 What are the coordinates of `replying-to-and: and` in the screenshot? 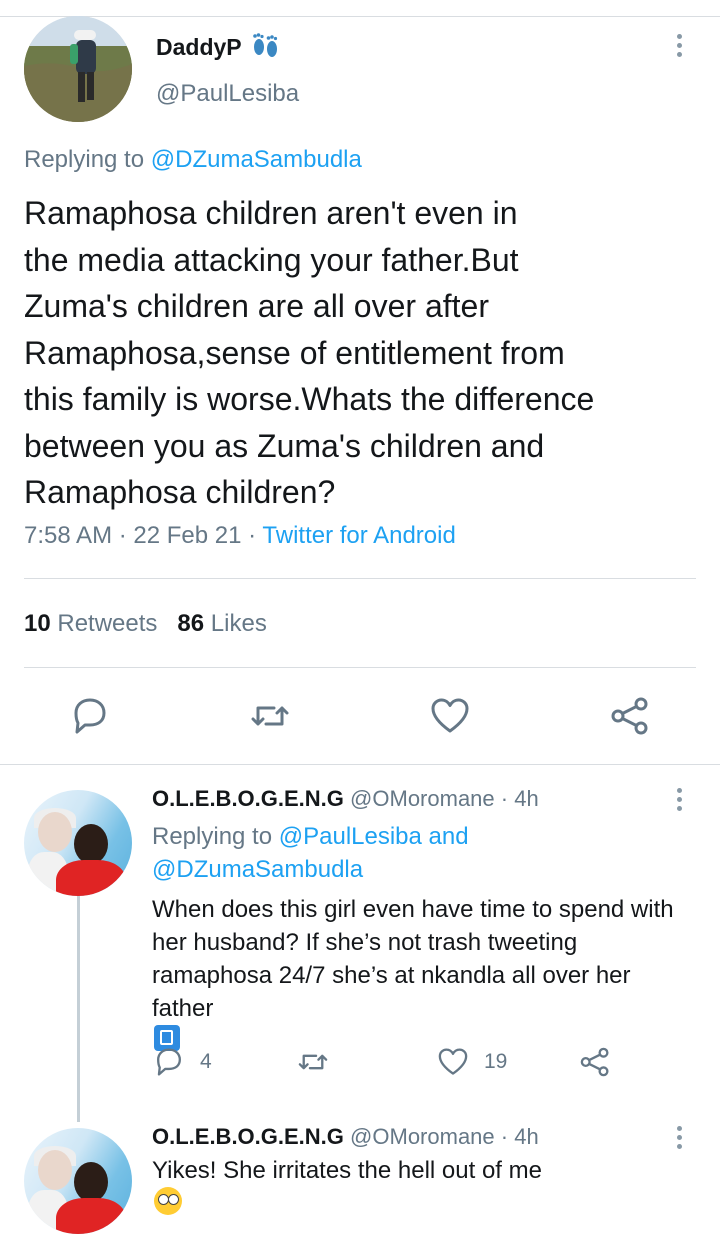 It's located at (449, 836).